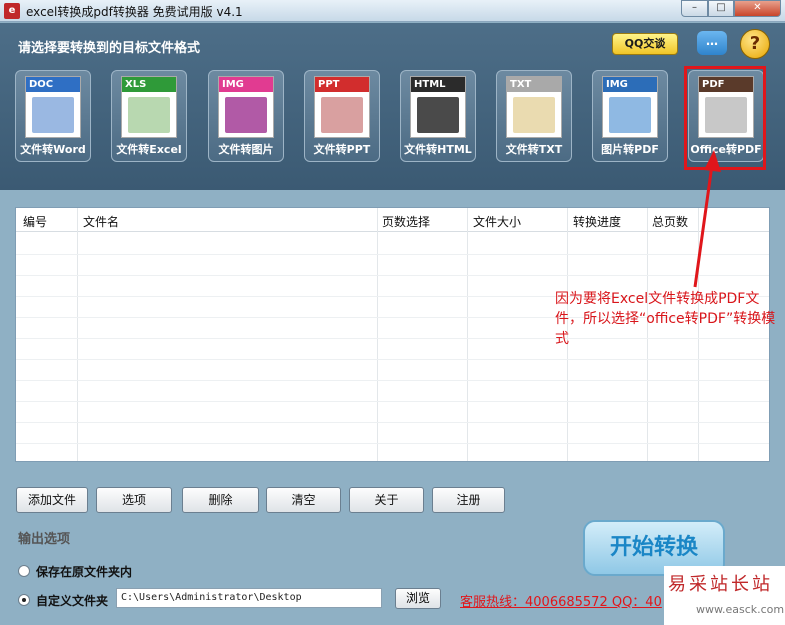 This screenshot has width=785, height=625. I want to click on save-original-label: 保存在原文件夹内, so click(84, 571).